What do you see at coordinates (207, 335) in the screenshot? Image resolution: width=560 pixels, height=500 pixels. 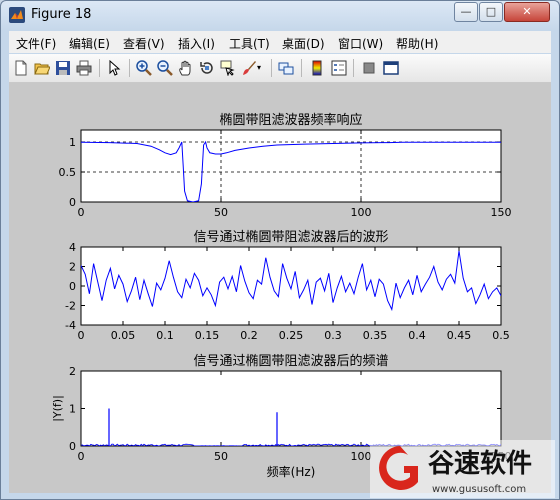 I see `x-tick-label: 0.15` at bounding box center [207, 335].